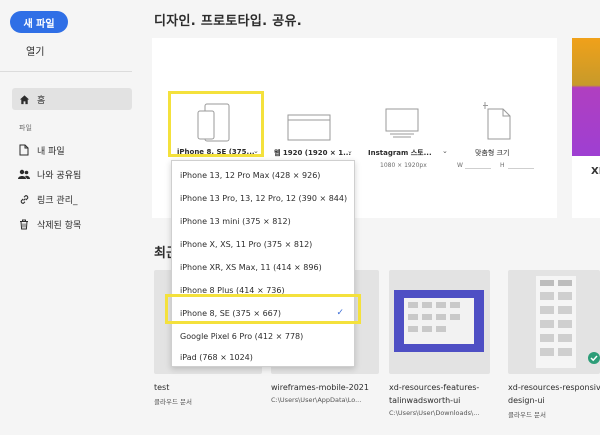 This screenshot has height=435, width=600. What do you see at coordinates (24, 199) in the screenshot?
I see `link-icon` at bounding box center [24, 199].